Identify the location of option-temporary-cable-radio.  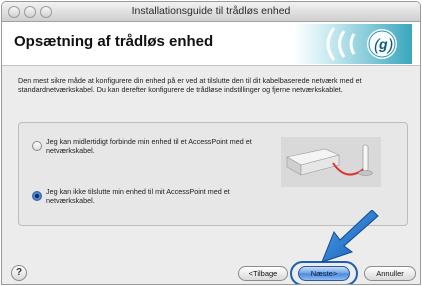
(37, 146).